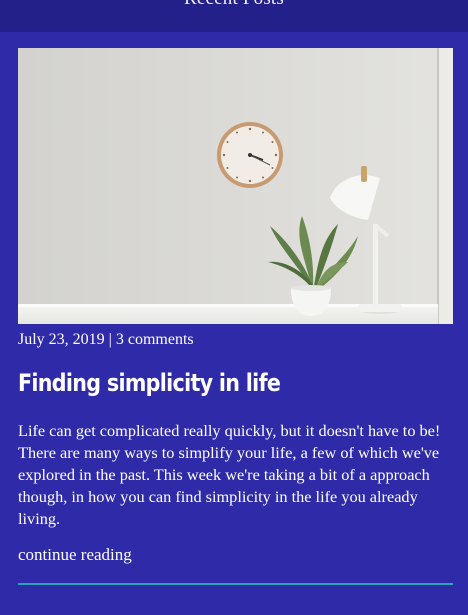 Image resolution: width=468 pixels, height=615 pixels. Describe the element at coordinates (61, 339) in the screenshot. I see `post-date: July 23, 2019` at that location.